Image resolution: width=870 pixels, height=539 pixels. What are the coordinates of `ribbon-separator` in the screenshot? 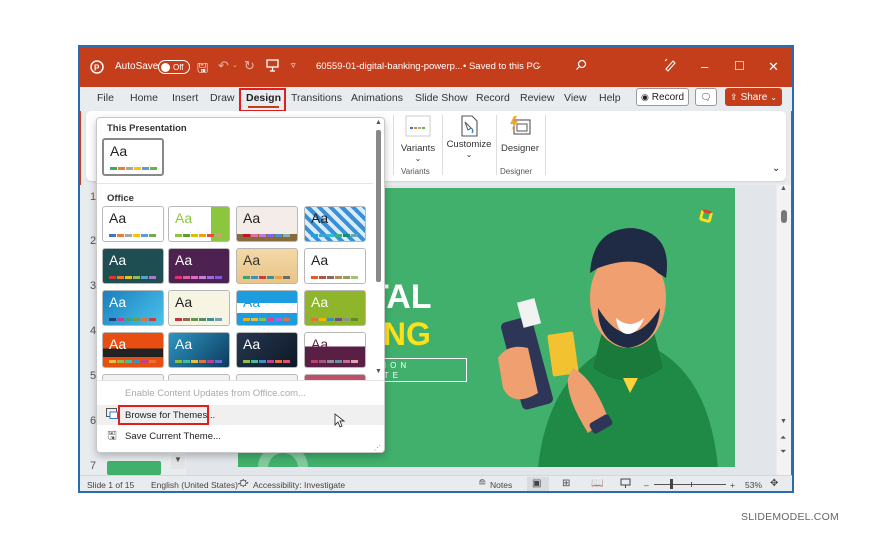 It's located at (393, 145).